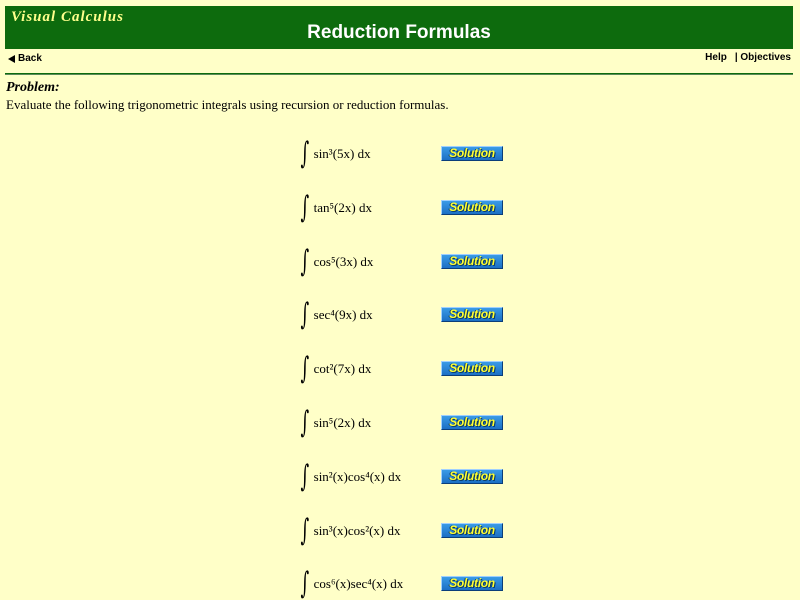 The width and height of the screenshot is (800, 600). I want to click on integral-expression: ∫ sec⁴(9x) dx, so click(335, 315).